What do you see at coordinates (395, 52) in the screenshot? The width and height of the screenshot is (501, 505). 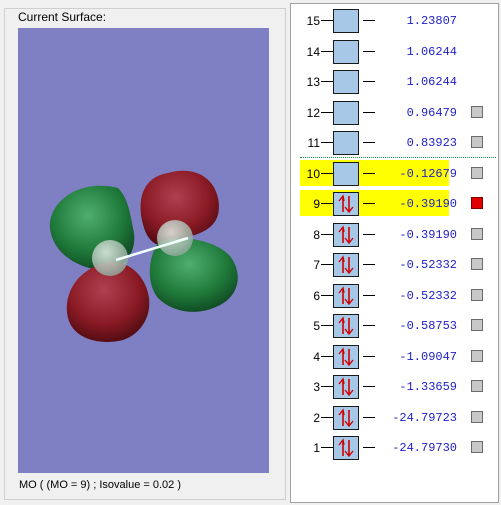 I see `mo-row-14: 14 1.06244` at bounding box center [395, 52].